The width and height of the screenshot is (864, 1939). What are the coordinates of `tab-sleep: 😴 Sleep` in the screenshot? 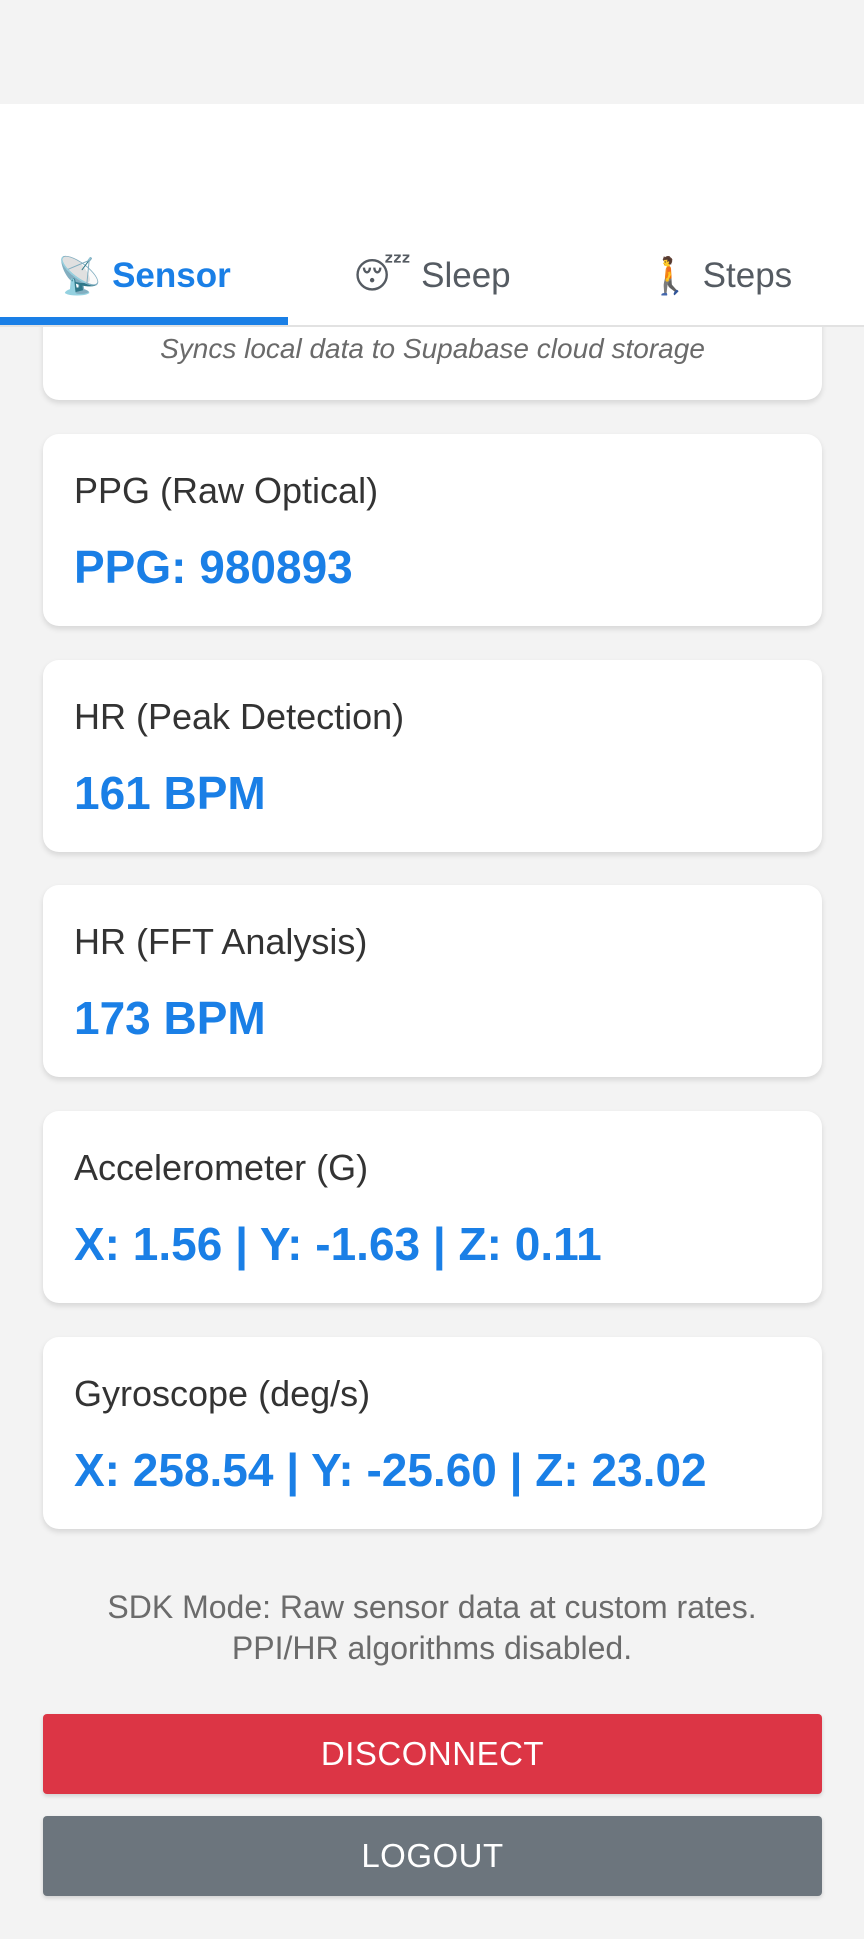 It's located at (432, 275).